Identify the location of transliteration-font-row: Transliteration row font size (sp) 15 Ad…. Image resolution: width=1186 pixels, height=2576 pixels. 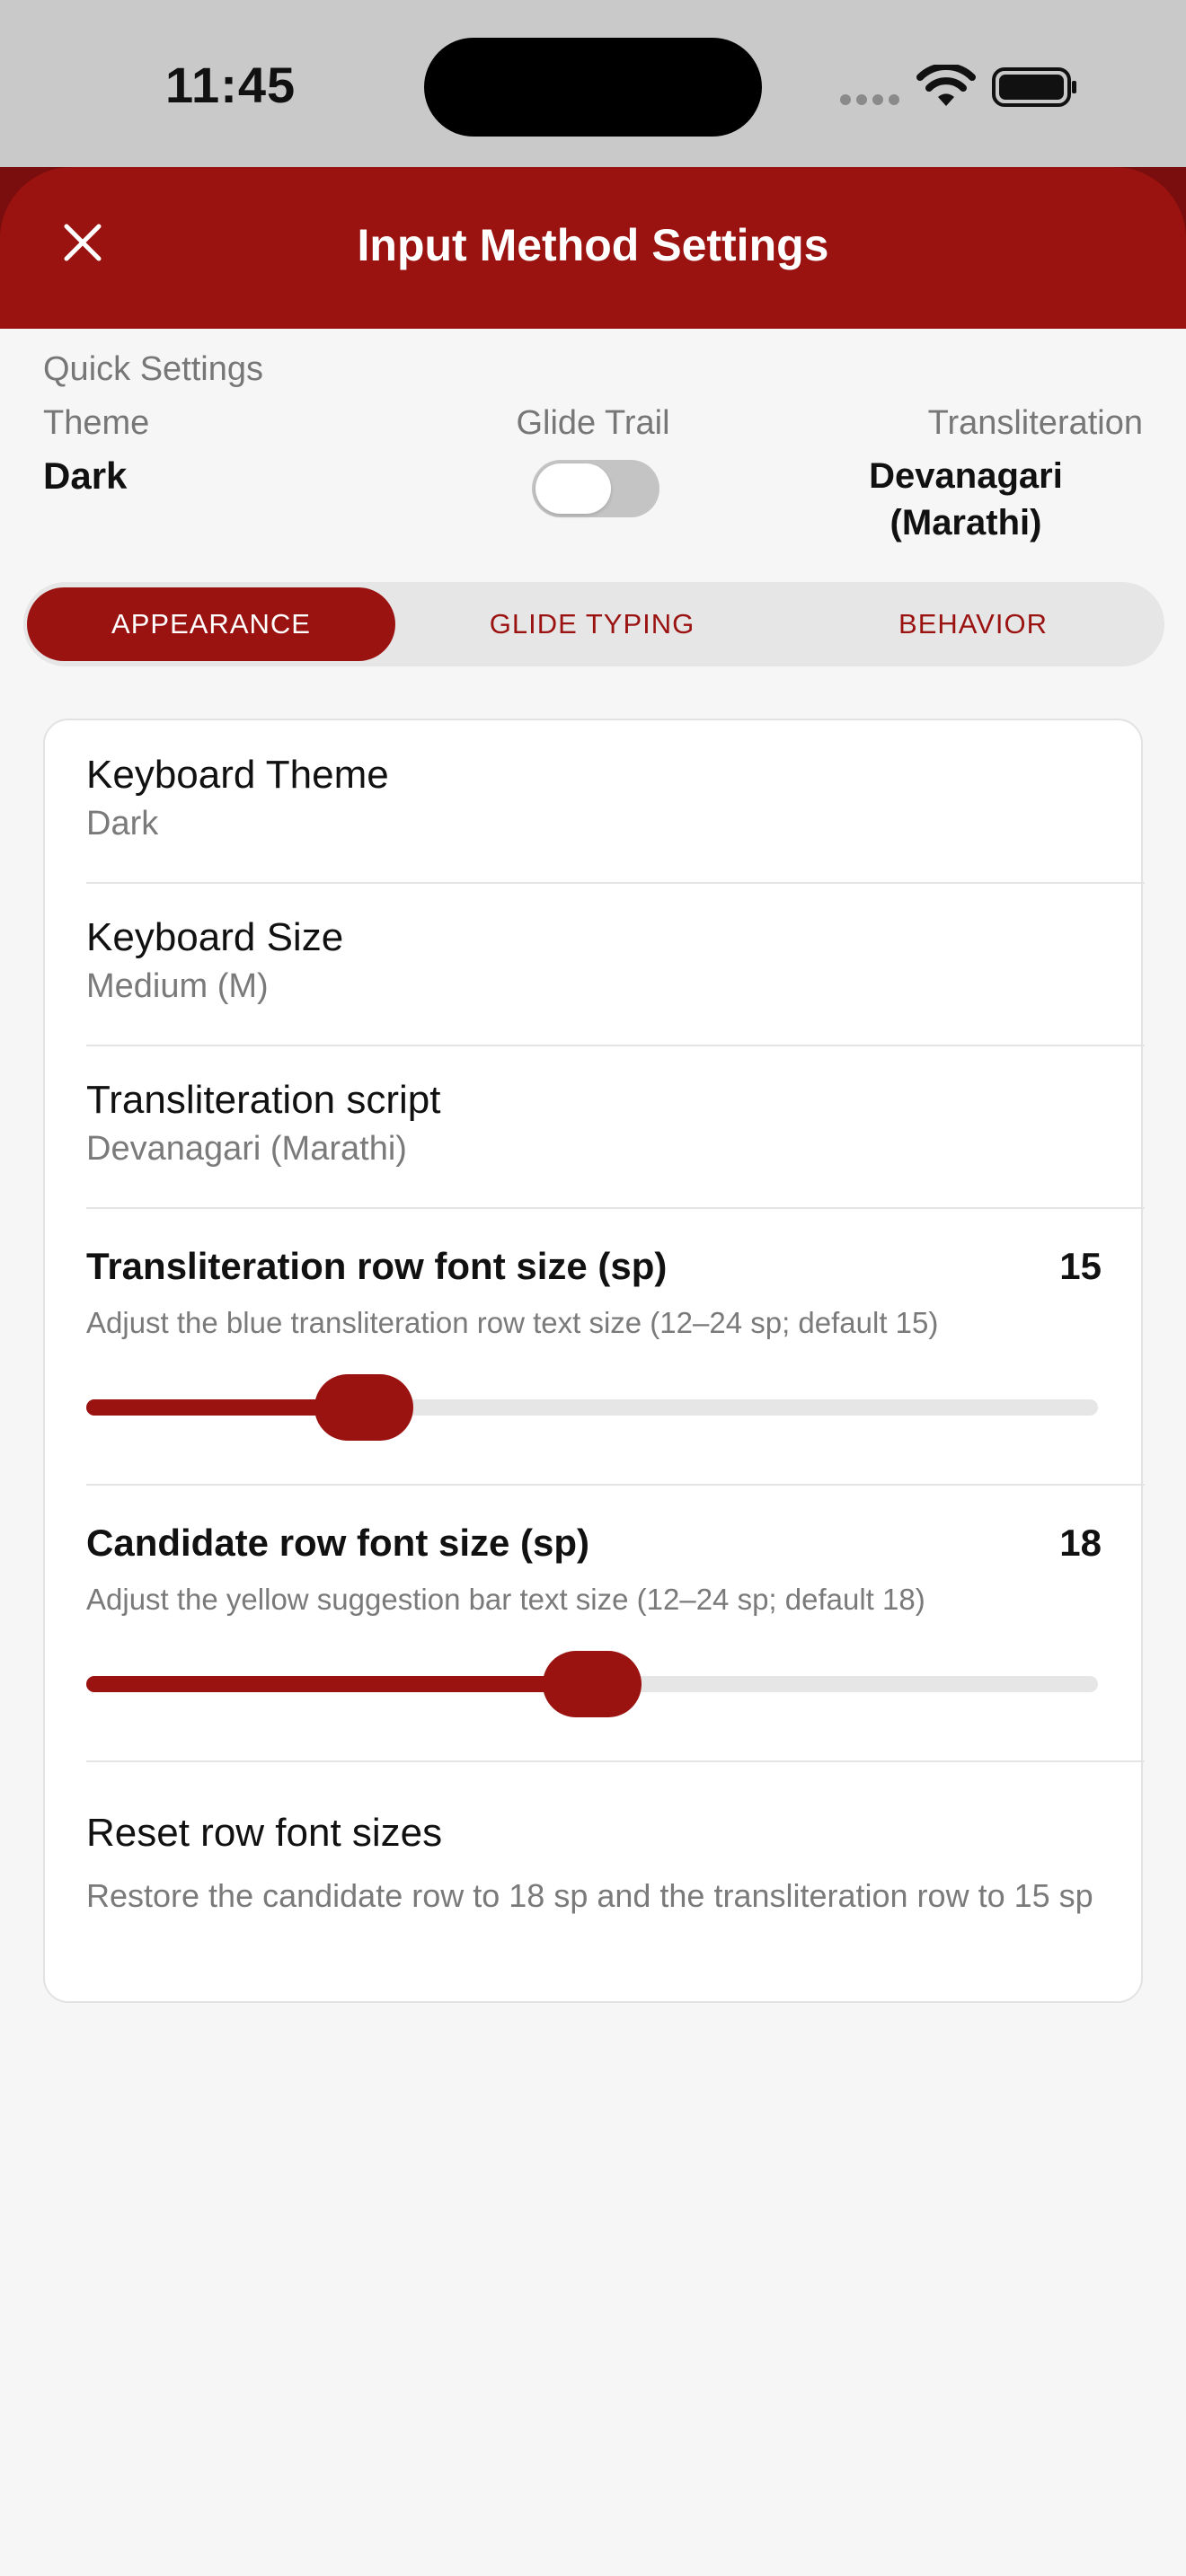
(615, 1294).